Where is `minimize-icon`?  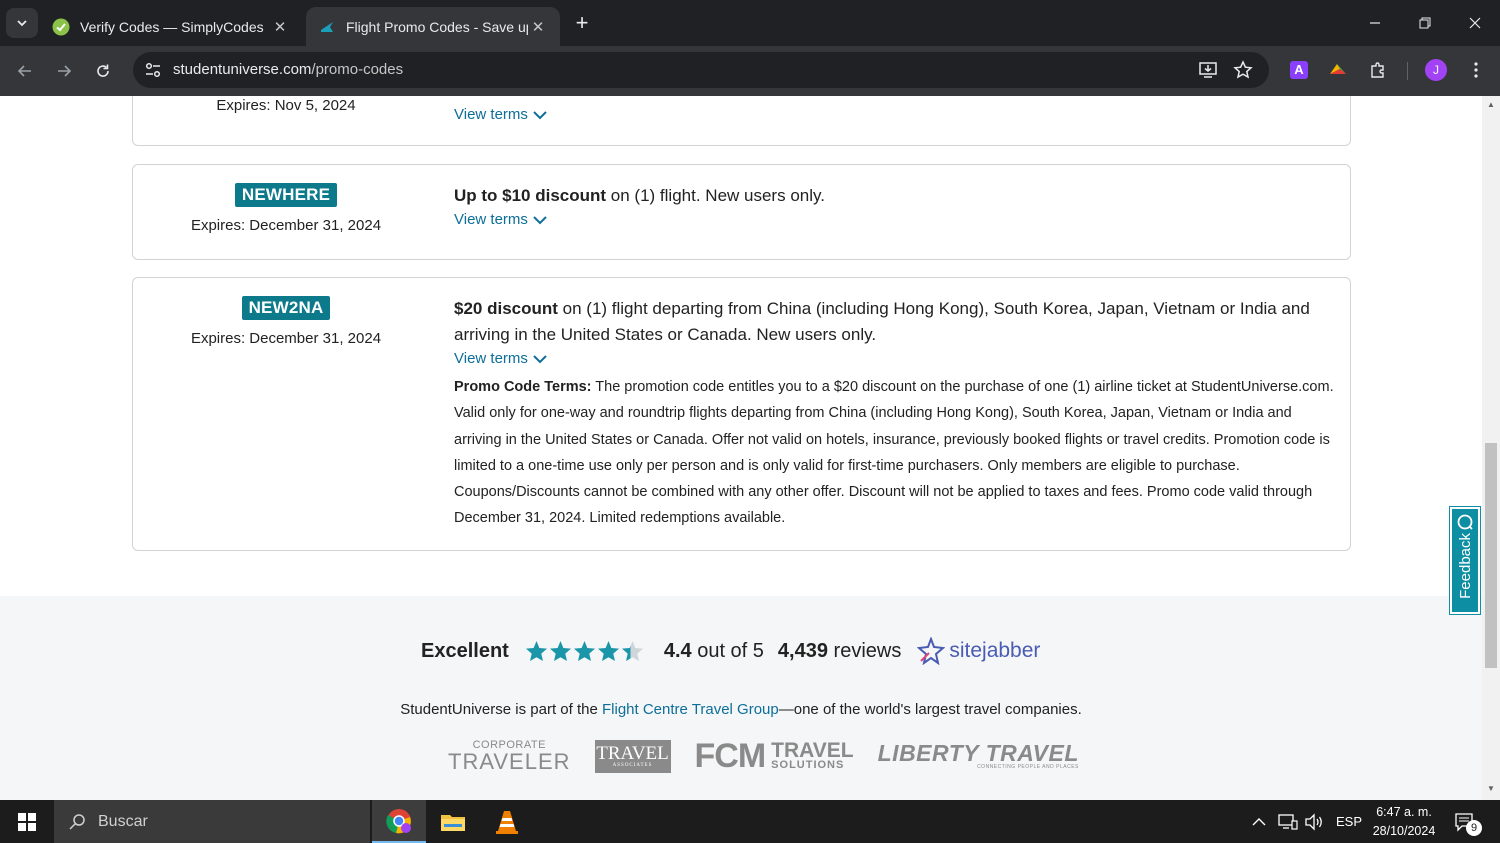 minimize-icon is located at coordinates (1375, 23).